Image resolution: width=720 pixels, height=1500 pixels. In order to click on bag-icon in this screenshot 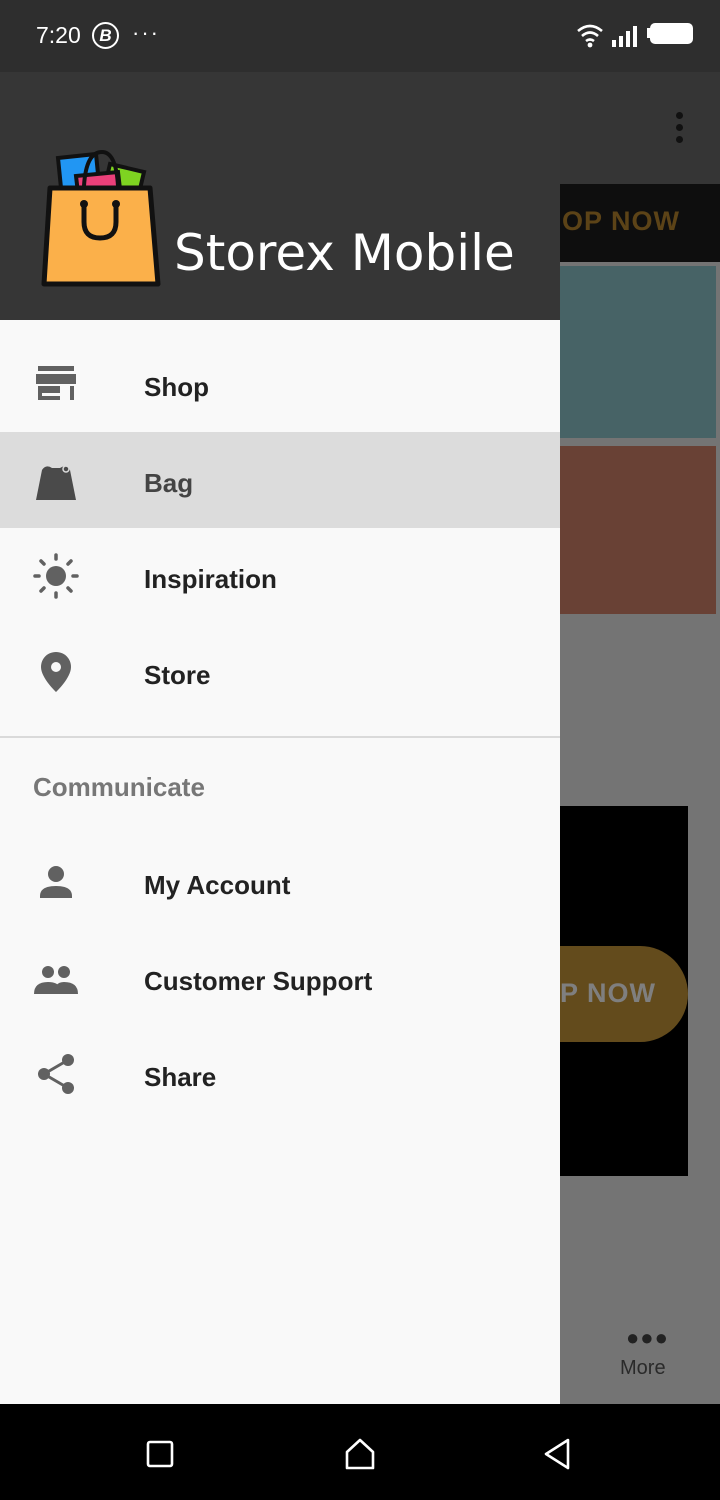, I will do `click(56, 482)`.